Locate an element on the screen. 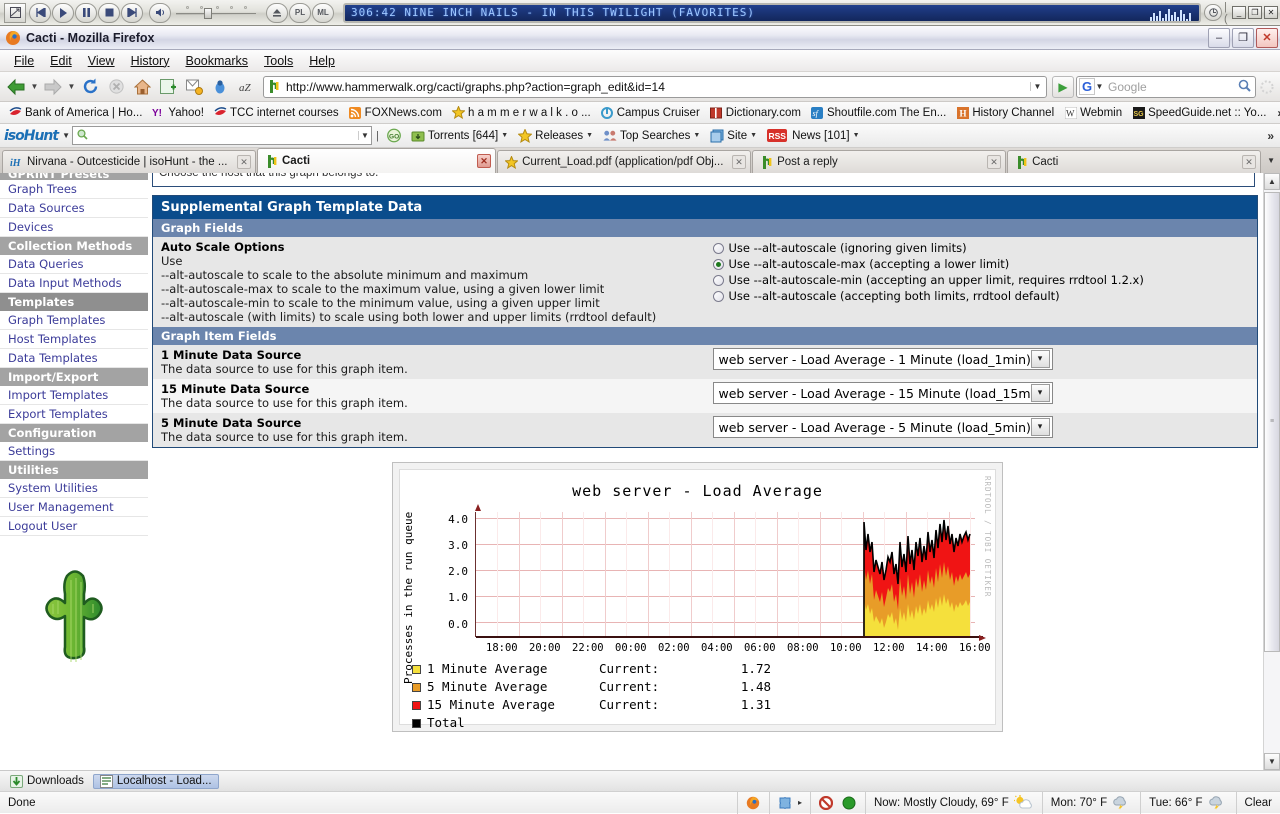 The image size is (1280, 814). sidebar-item-graph-trees: Graph Trees is located at coordinates (74, 189).